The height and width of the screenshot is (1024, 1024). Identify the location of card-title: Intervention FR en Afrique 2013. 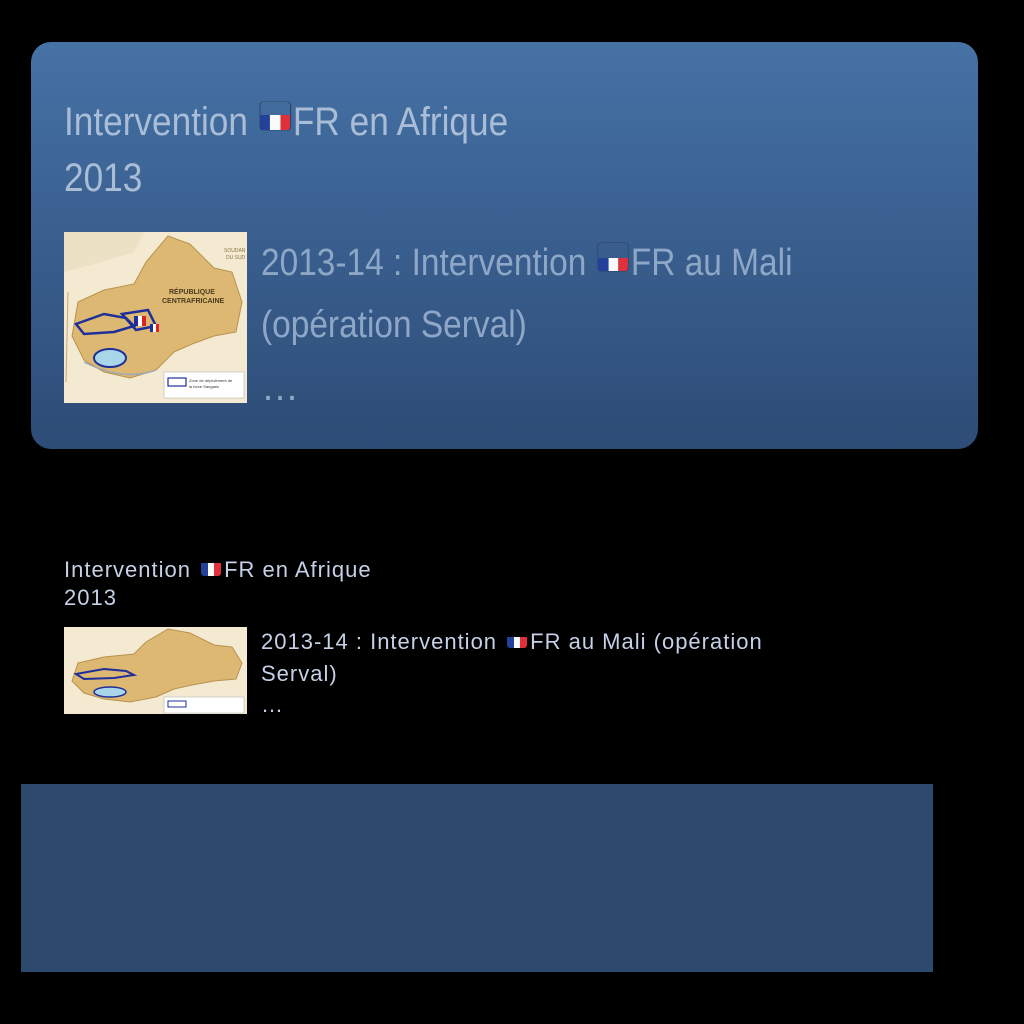
(286, 150).